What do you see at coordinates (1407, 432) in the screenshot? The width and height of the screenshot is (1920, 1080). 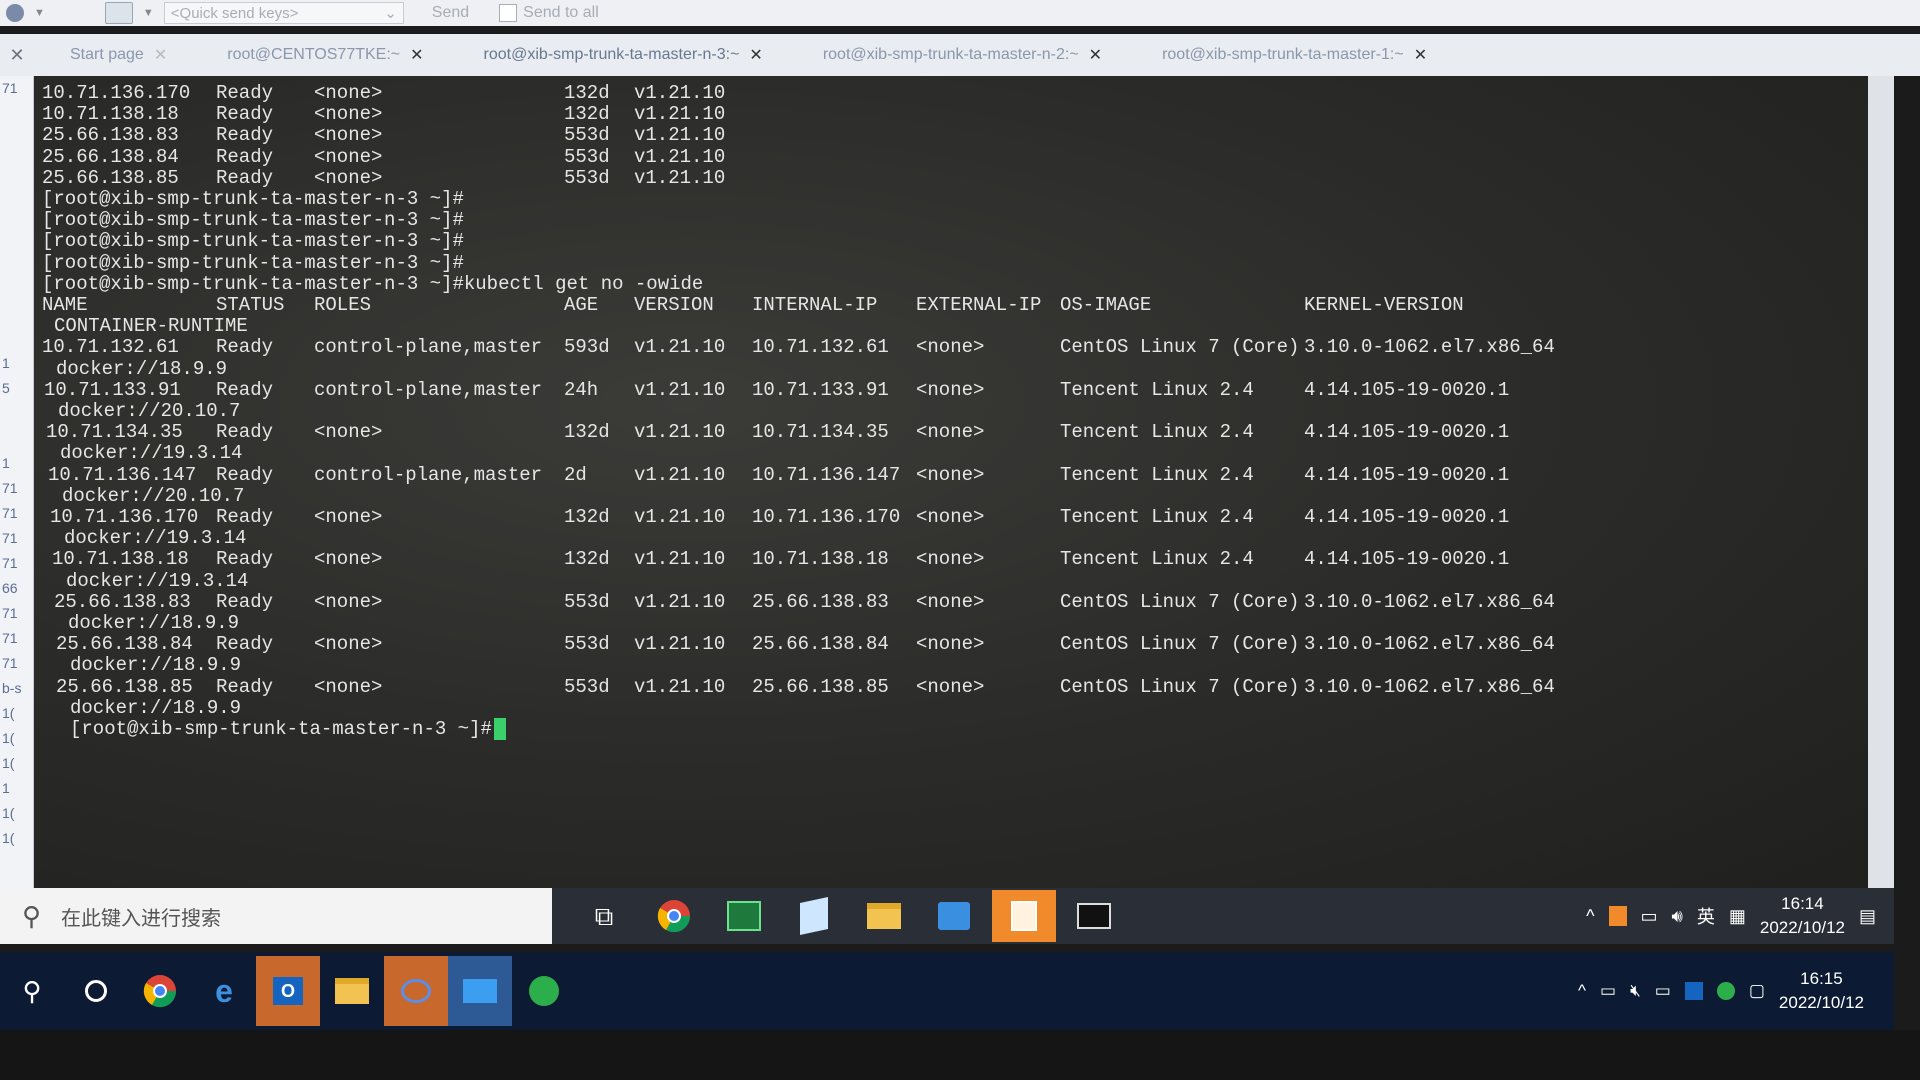 I see `node-kernel-version: 4.14.105-19-0020.1` at bounding box center [1407, 432].